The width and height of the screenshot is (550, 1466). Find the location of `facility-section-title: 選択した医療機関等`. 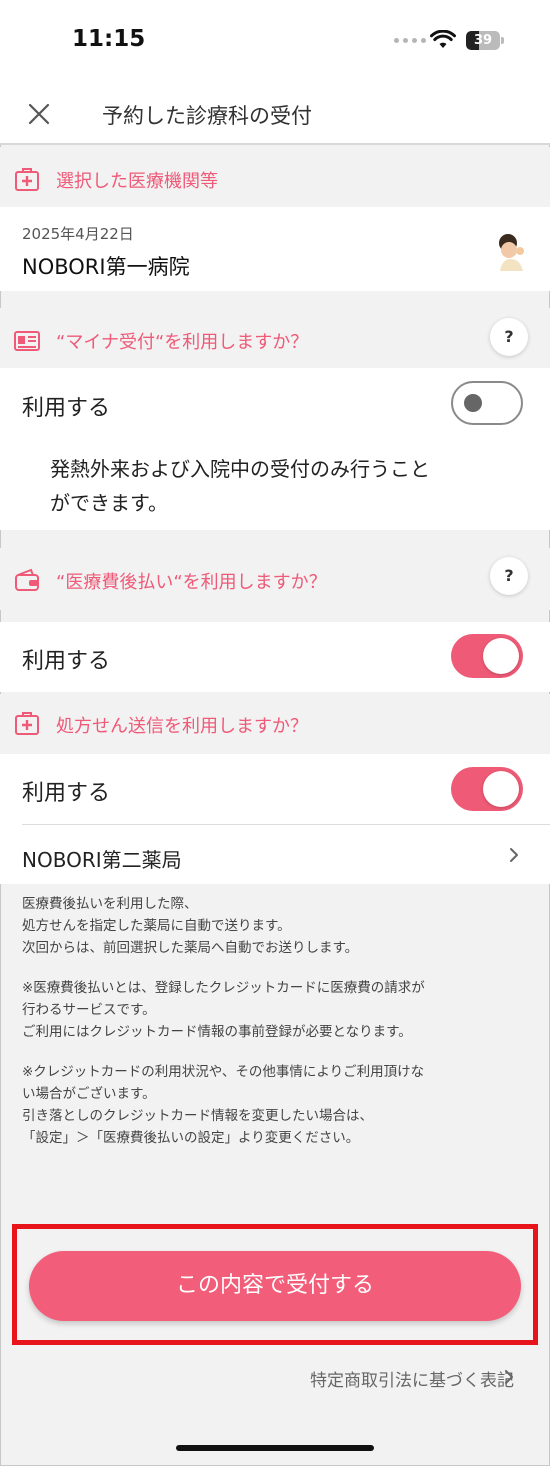

facility-section-title: 選択した医療機関等 is located at coordinates (137, 181).